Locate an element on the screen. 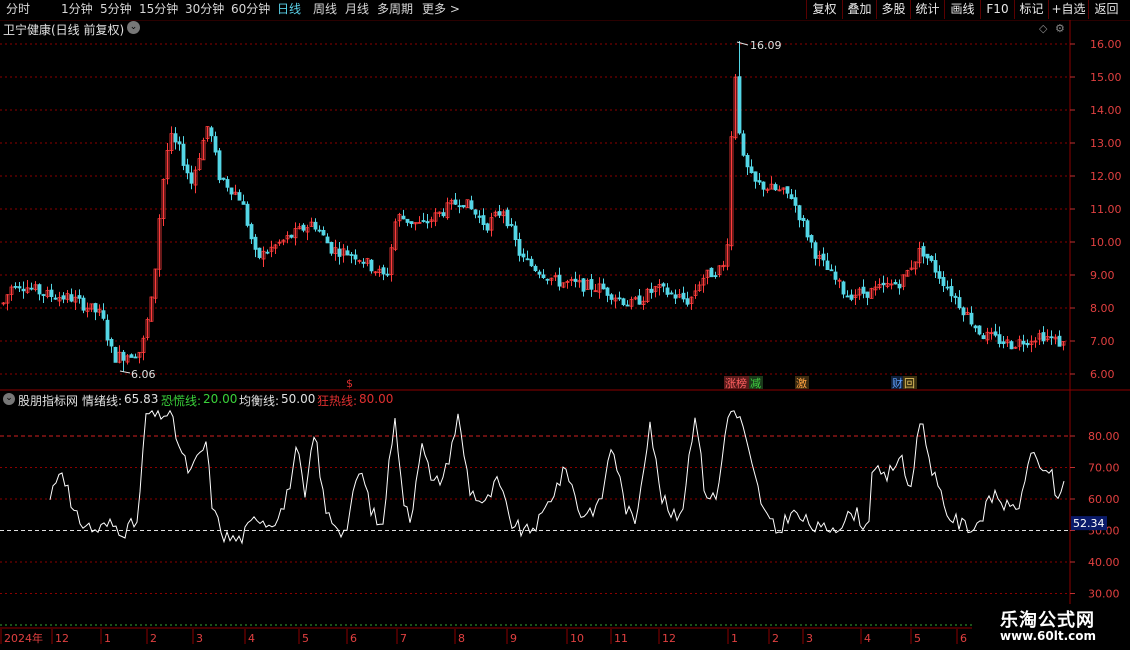 The width and height of the screenshot is (1130, 650). date-tick-label: 5 is located at coordinates (917, 638).